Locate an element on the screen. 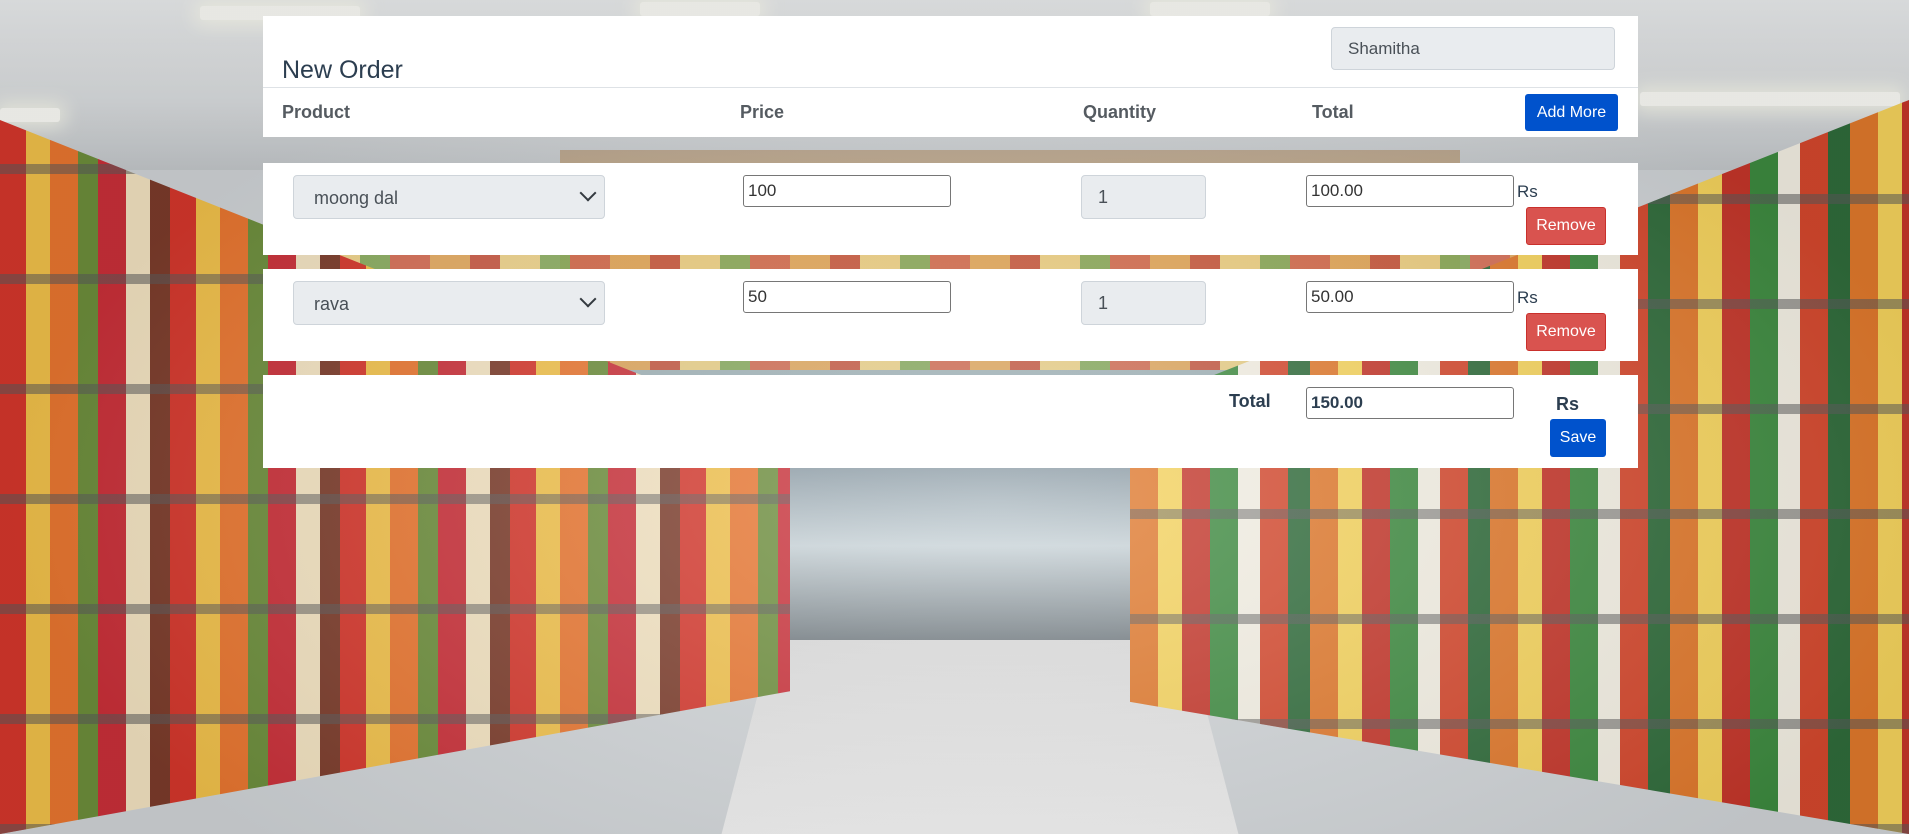 This screenshot has height=834, width=1909. column-header-product: Product is located at coordinates (316, 112).